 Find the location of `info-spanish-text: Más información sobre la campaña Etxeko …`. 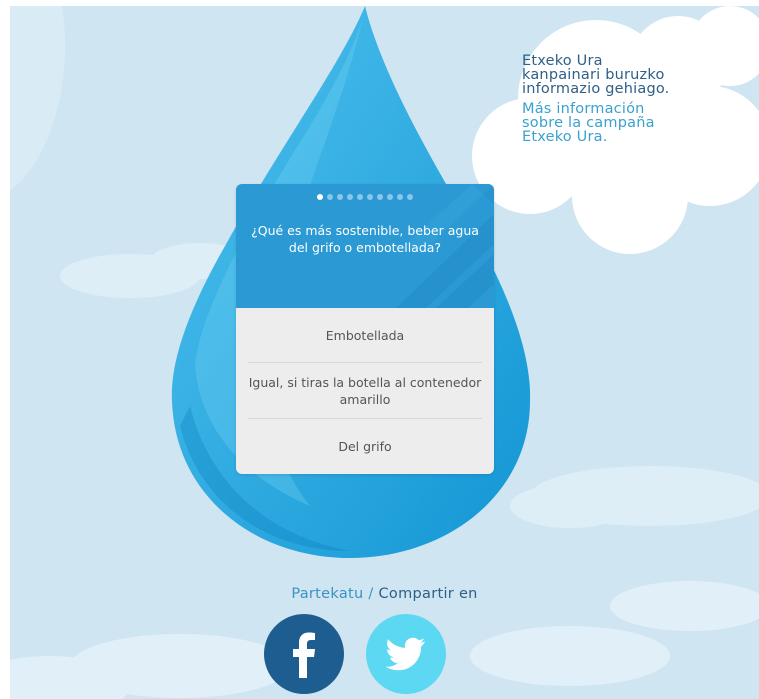

info-spanish-text: Más información sobre la campaña Etxeko … is located at coordinates (602, 123).